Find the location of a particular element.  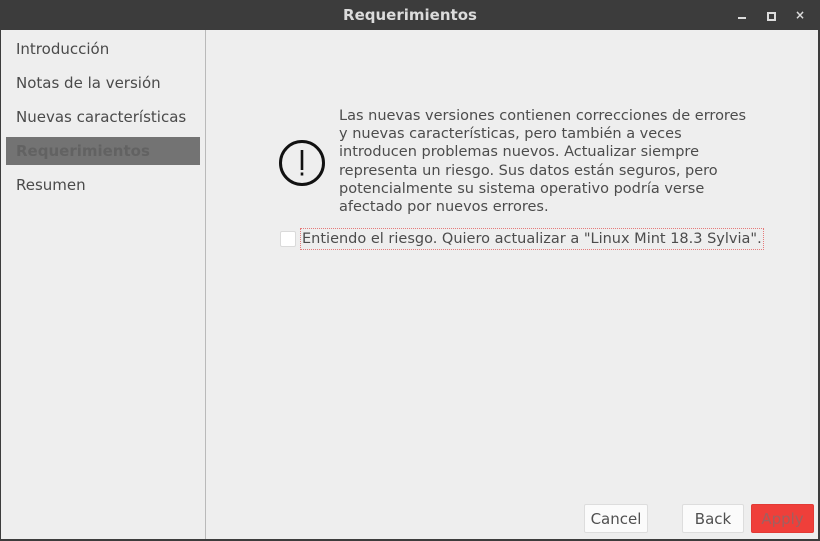

agree-risk-checkbox is located at coordinates (288, 239).